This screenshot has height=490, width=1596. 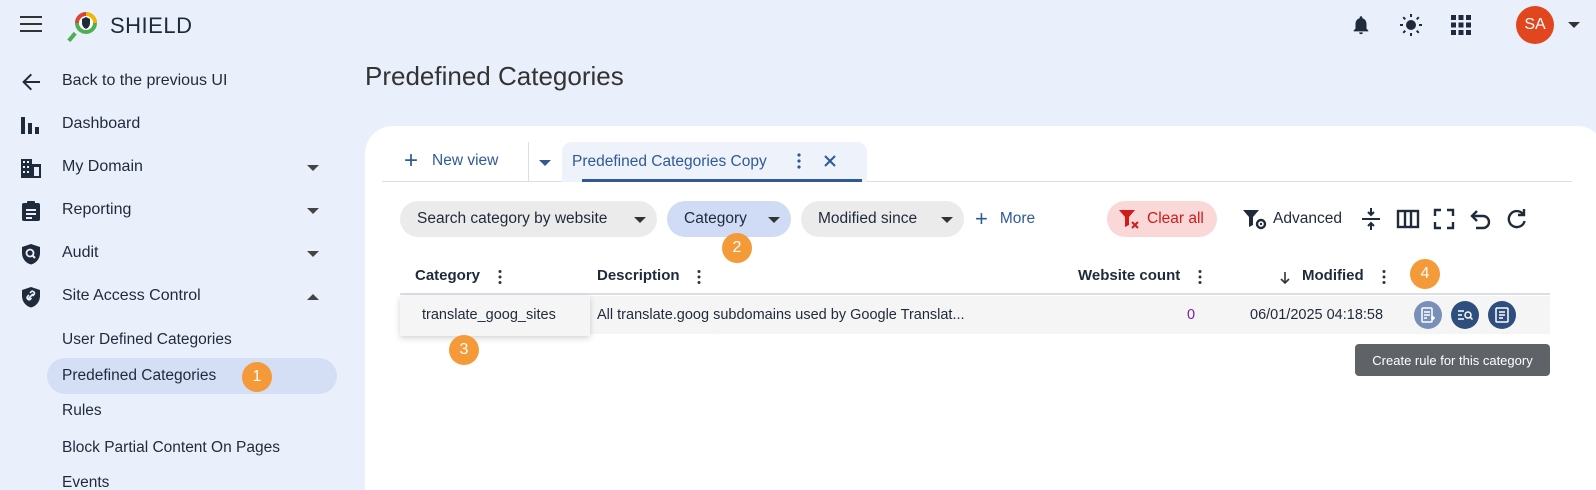 I want to click on sidebar-item-audit: Audit, so click(x=172, y=253).